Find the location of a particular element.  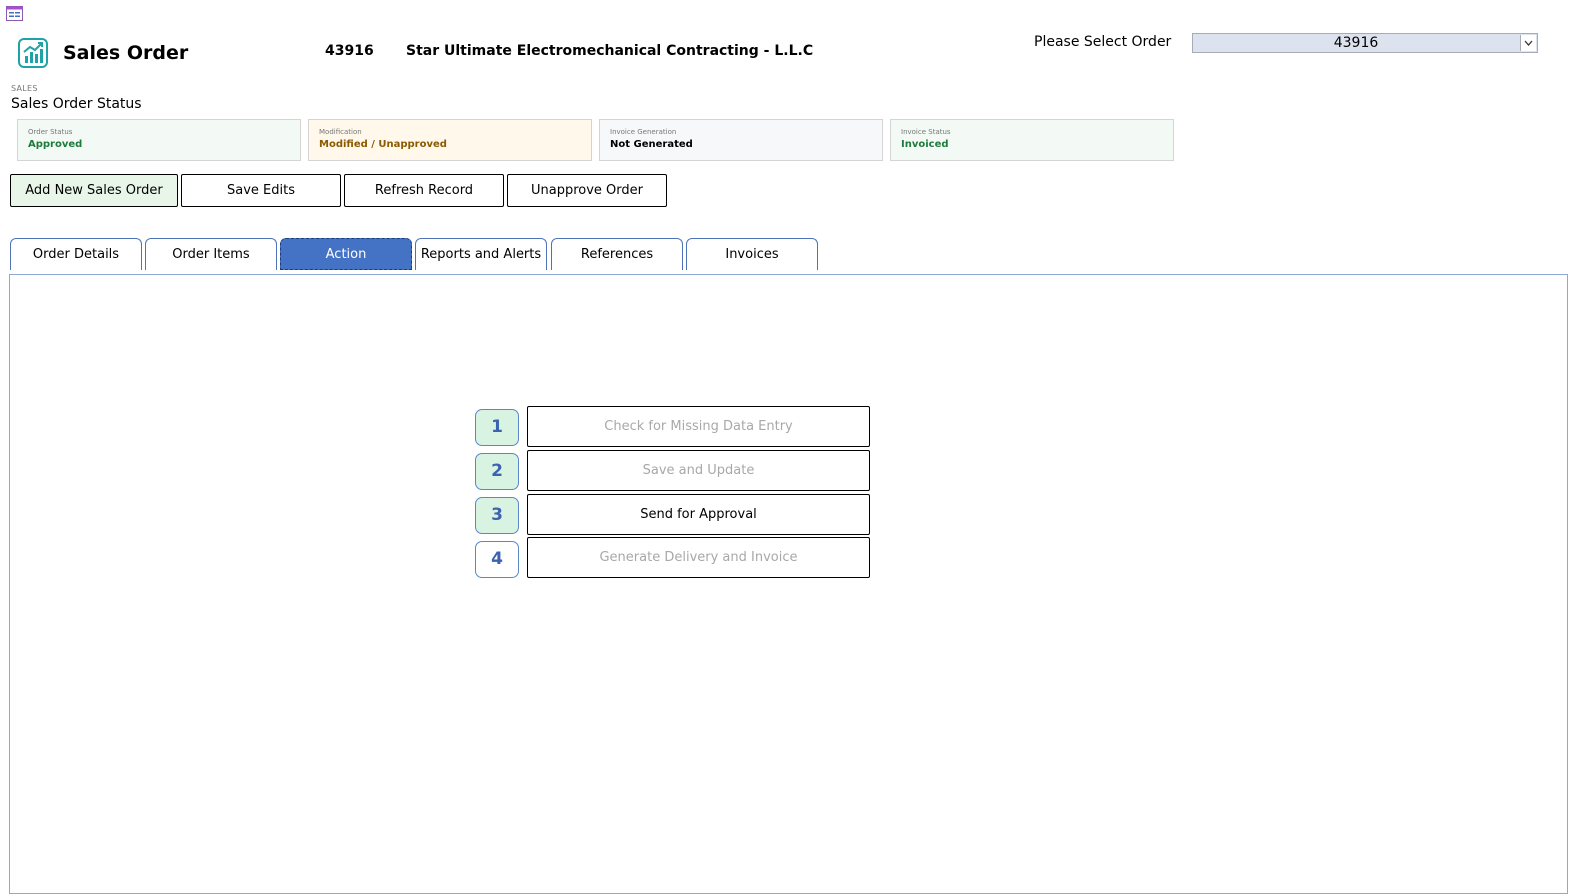

status-card-label: Invoice Generation is located at coordinates (643, 132).